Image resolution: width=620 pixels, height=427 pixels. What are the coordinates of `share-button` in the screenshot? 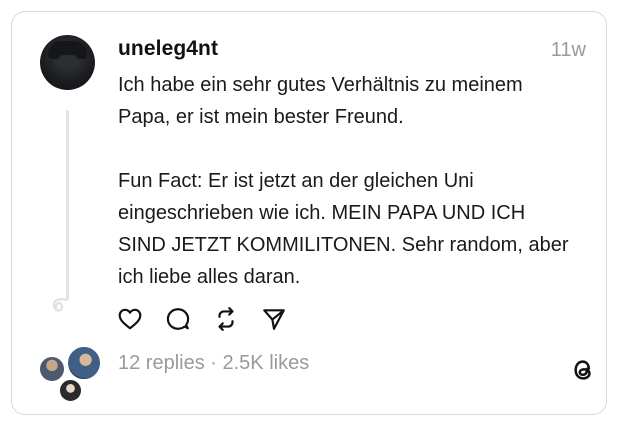 It's located at (274, 319).